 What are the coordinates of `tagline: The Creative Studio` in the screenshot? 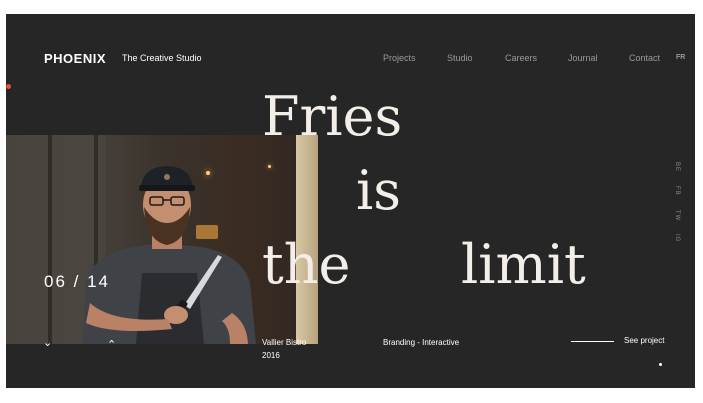 It's located at (162, 58).